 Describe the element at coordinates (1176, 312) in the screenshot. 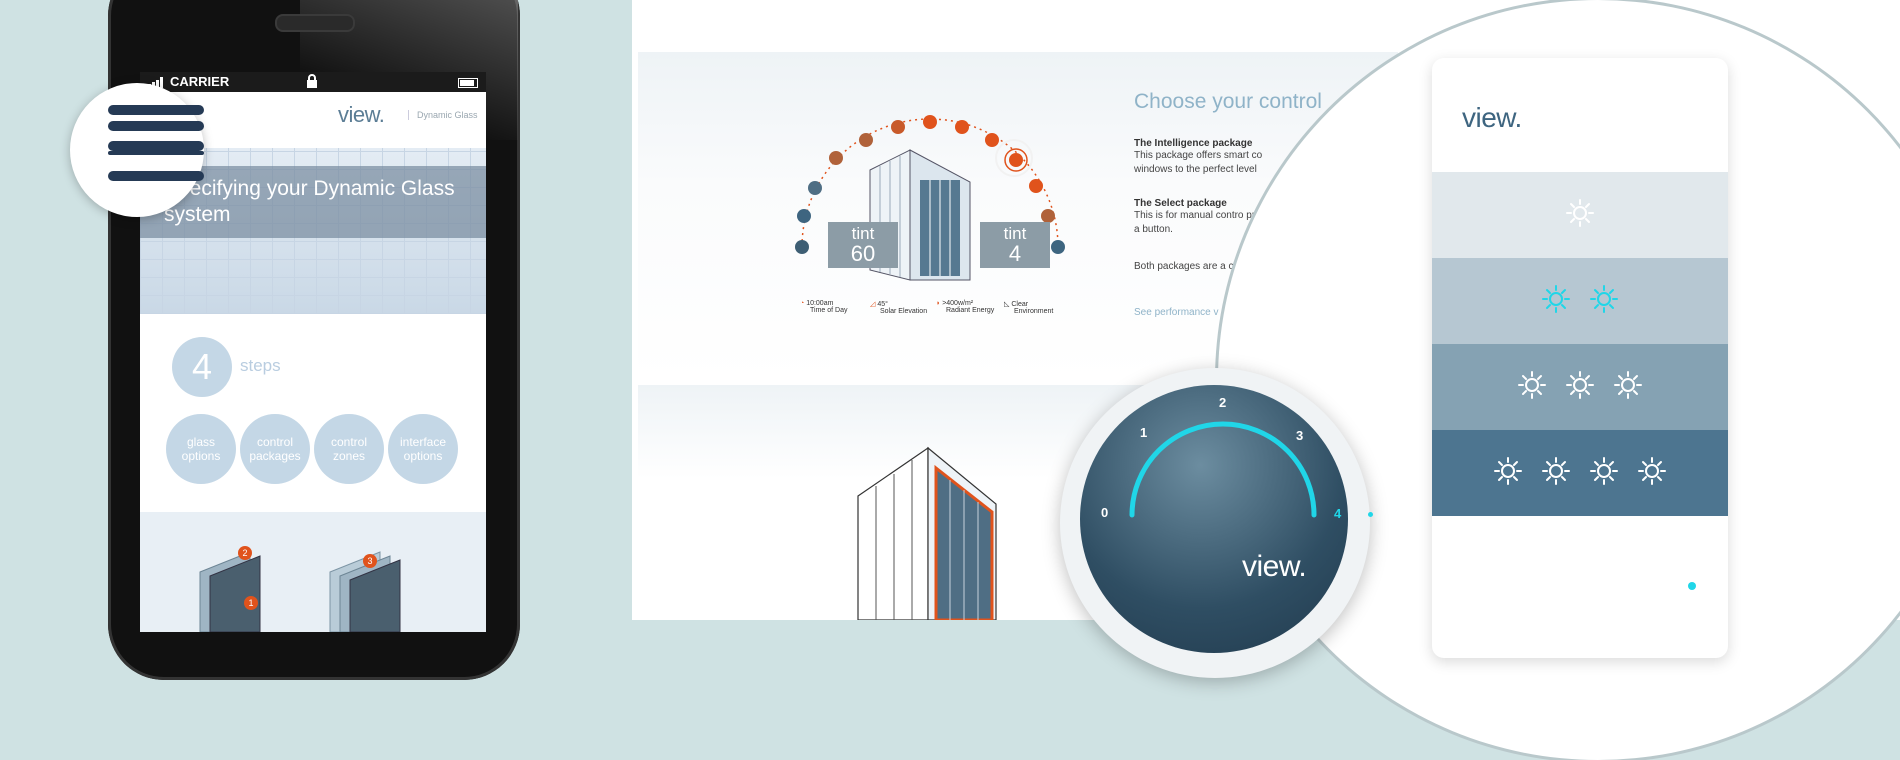

I see `performance-link: See performance v` at that location.